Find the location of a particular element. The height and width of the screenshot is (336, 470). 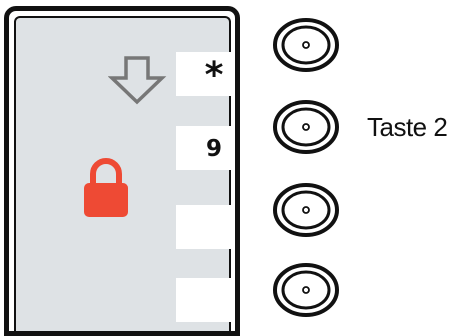

softkey-label-2: 9 is located at coordinates (205, 148).